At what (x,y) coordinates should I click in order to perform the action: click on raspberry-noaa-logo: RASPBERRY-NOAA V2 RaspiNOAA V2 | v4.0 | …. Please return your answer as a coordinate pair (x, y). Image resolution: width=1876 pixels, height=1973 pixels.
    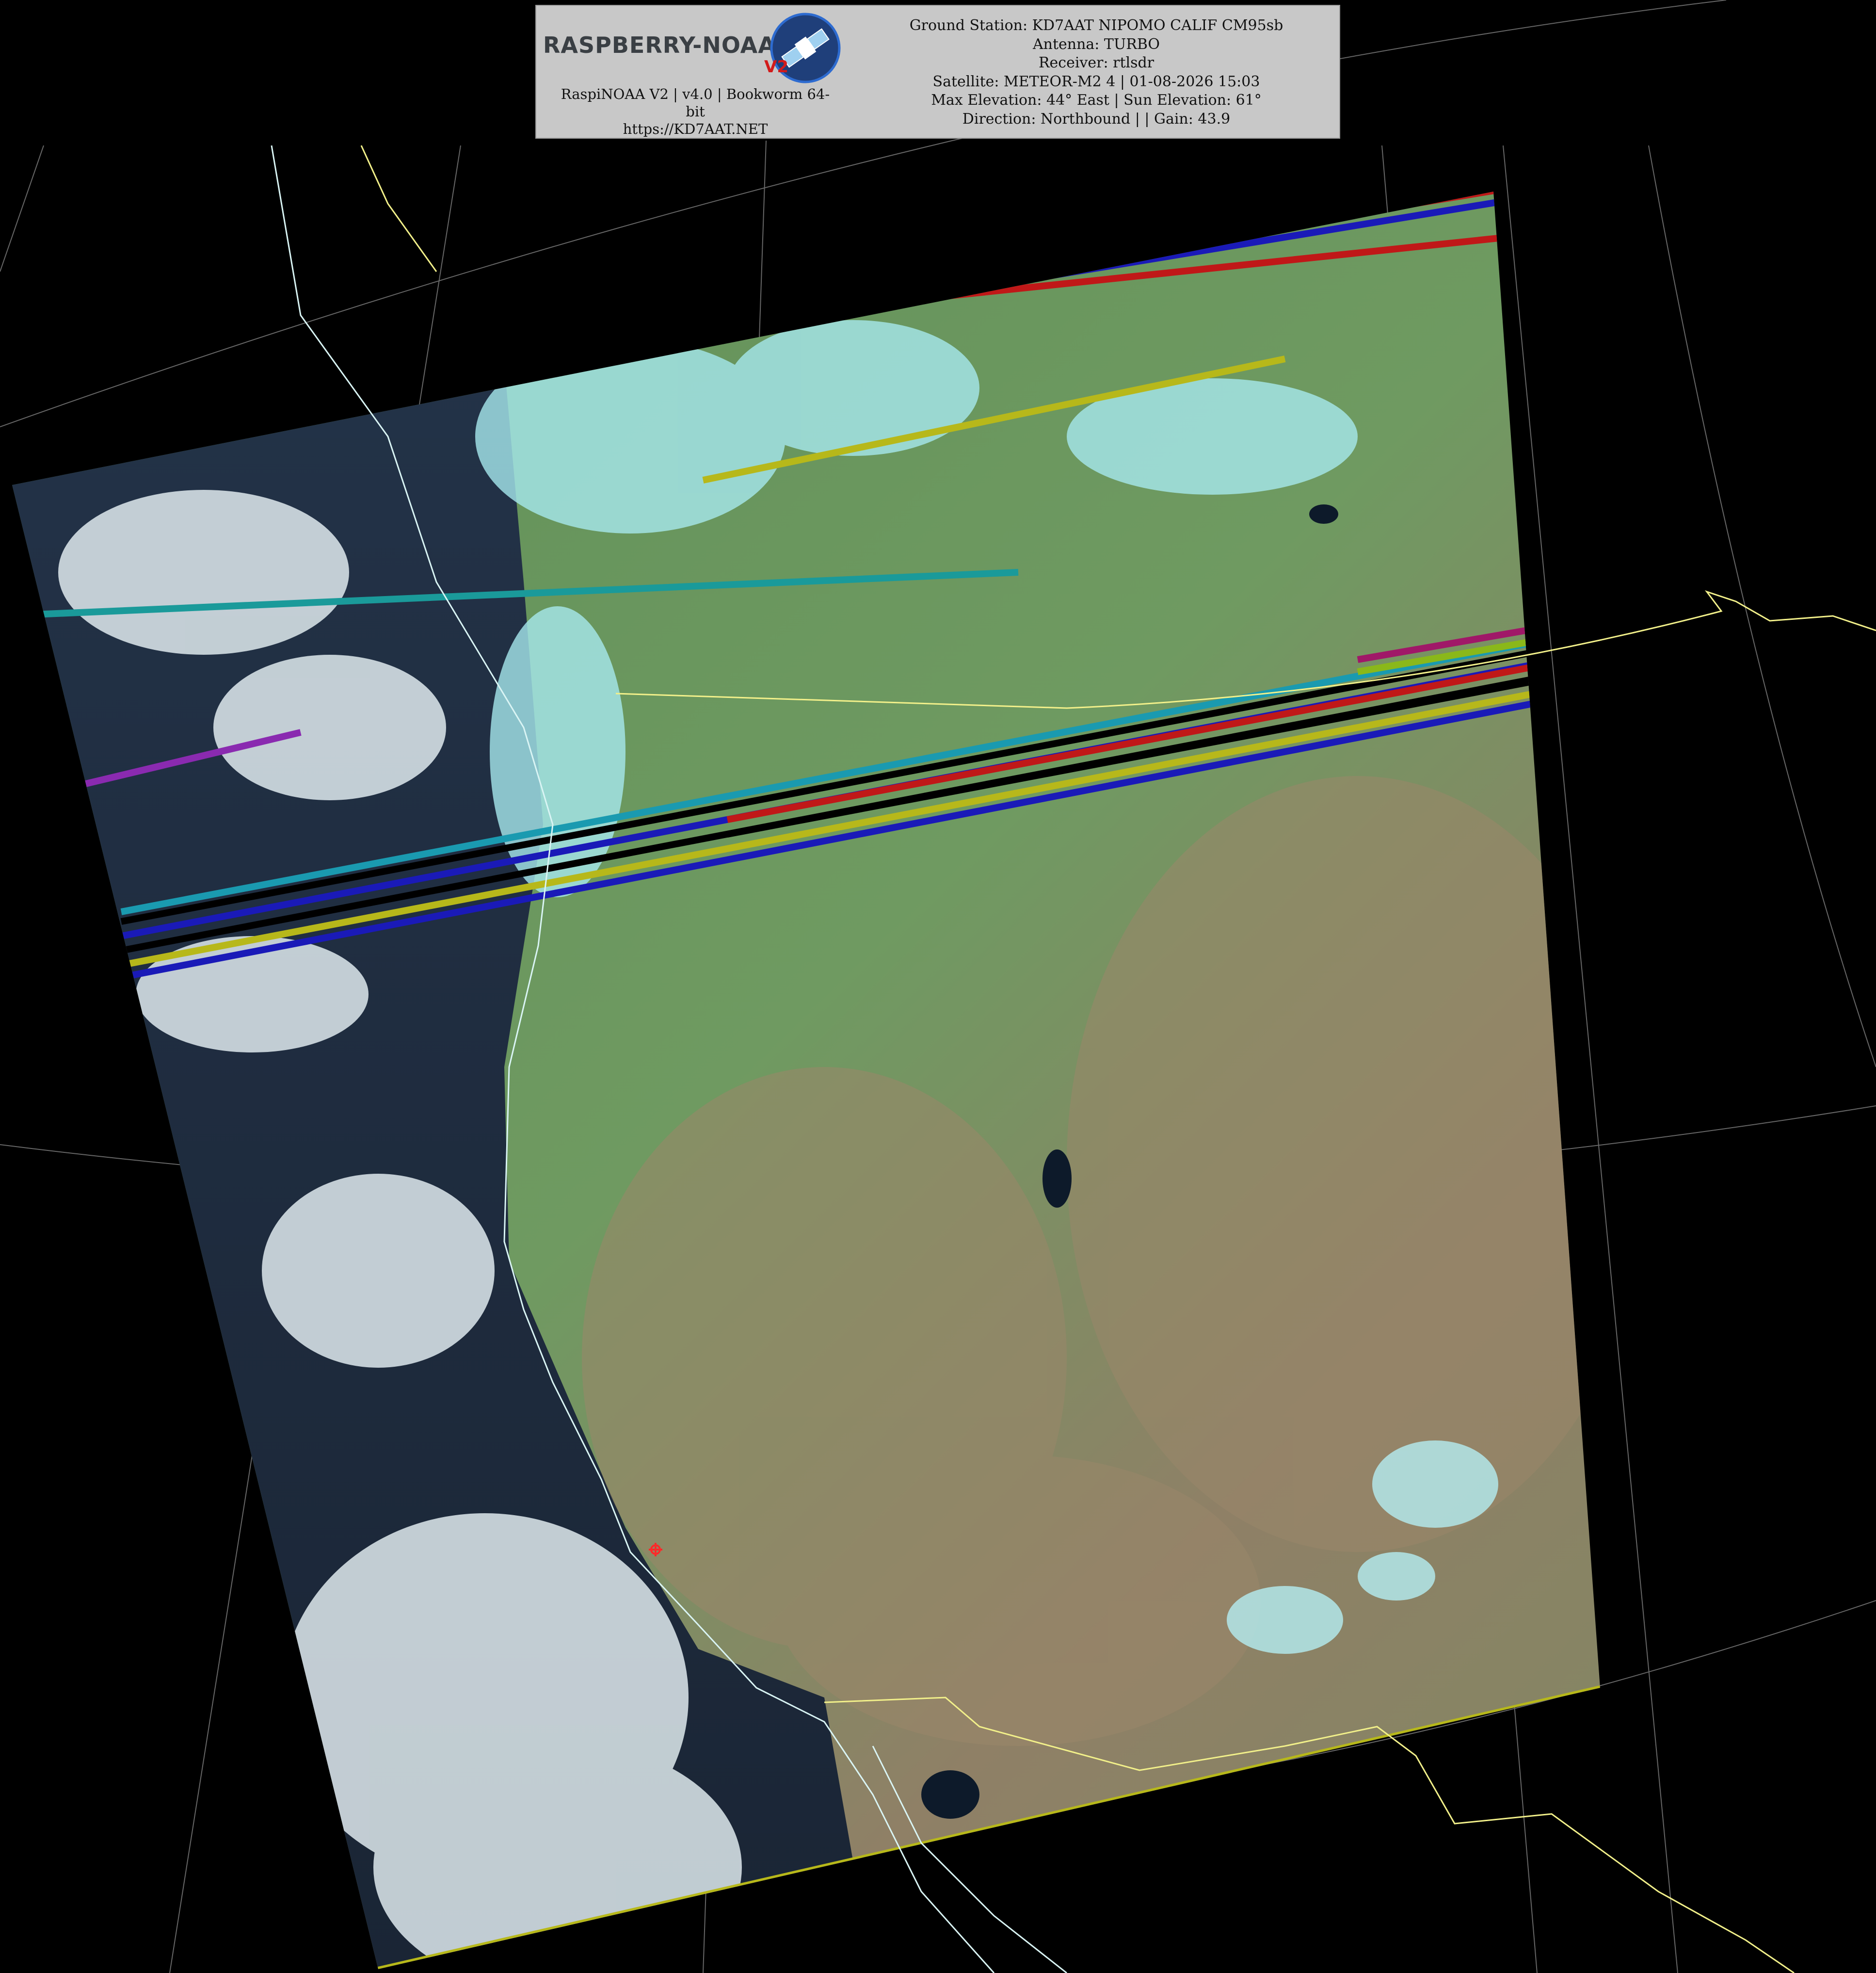
    Looking at the image, I should click on (695, 74).